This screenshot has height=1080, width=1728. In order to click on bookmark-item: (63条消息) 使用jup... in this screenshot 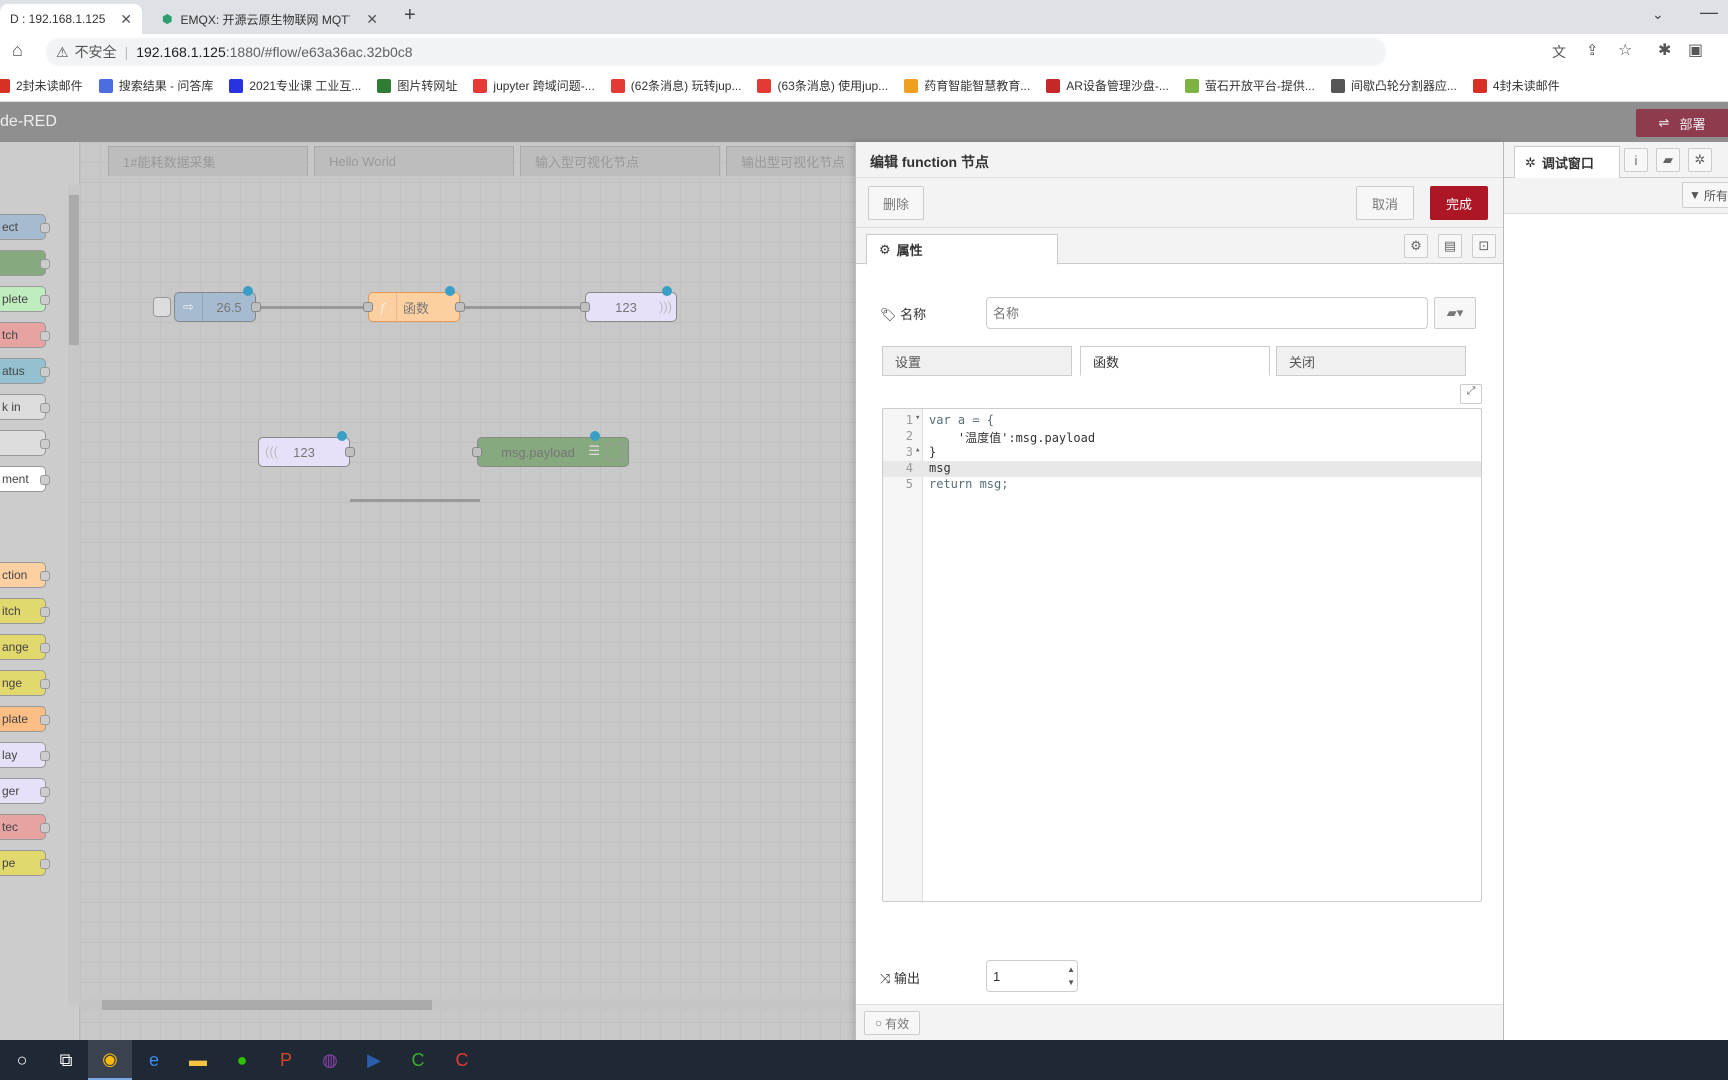, I will do `click(822, 85)`.